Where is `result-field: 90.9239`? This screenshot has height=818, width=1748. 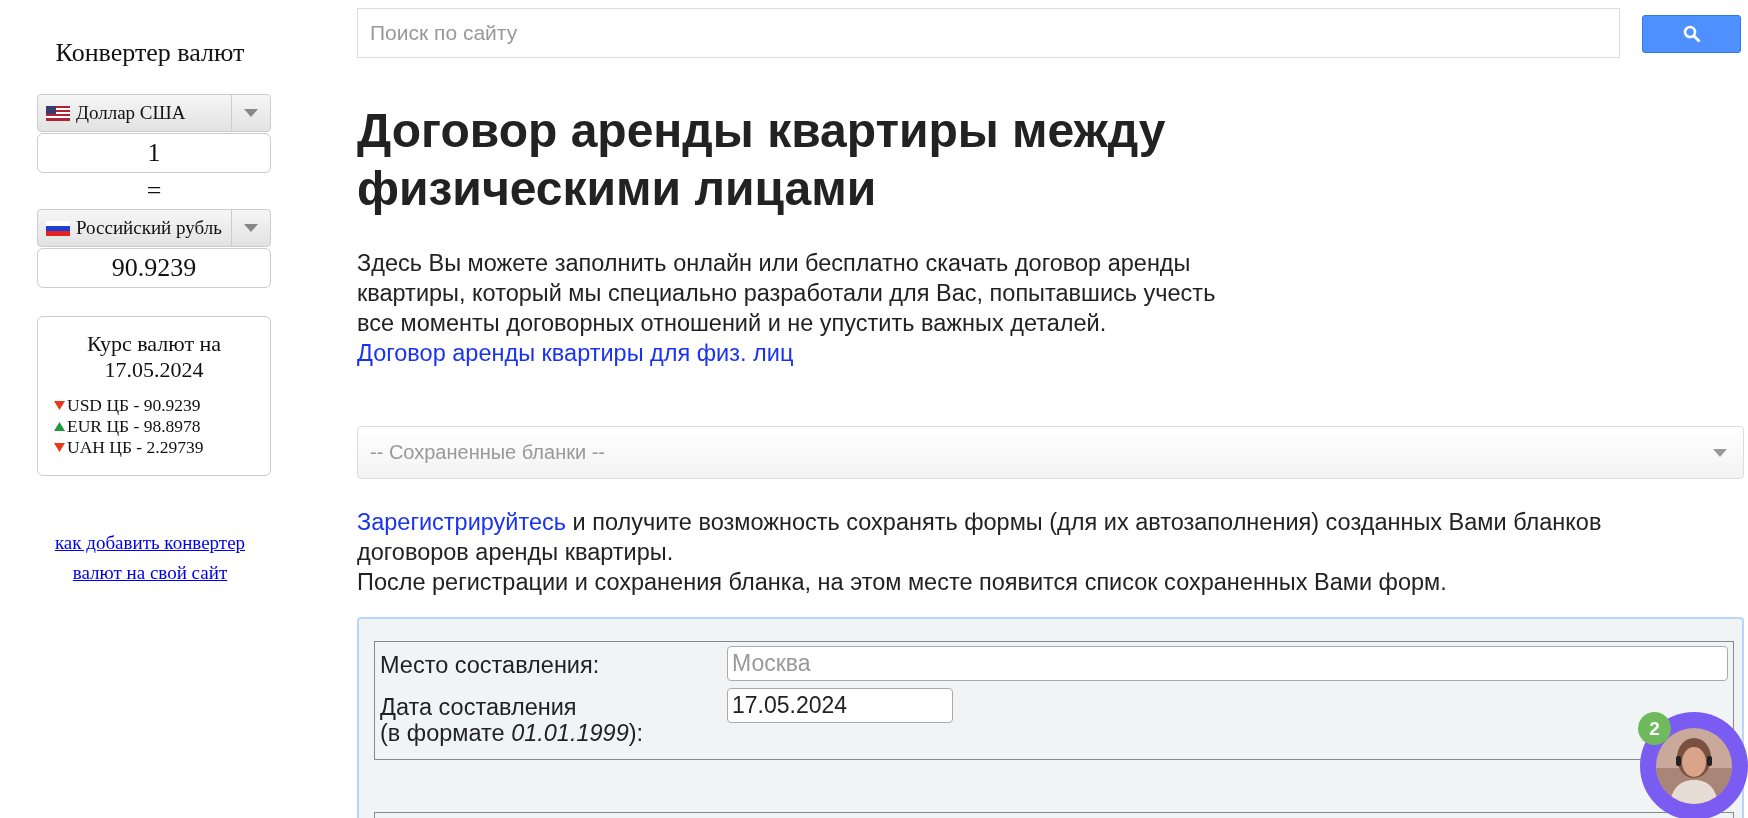 result-field: 90.9239 is located at coordinates (154, 268).